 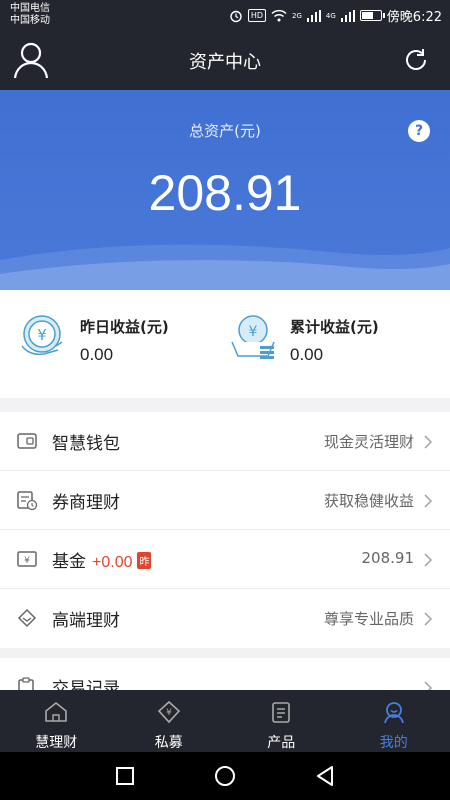 What do you see at coordinates (56, 743) in the screenshot?
I see `tab-label: 慧理财` at bounding box center [56, 743].